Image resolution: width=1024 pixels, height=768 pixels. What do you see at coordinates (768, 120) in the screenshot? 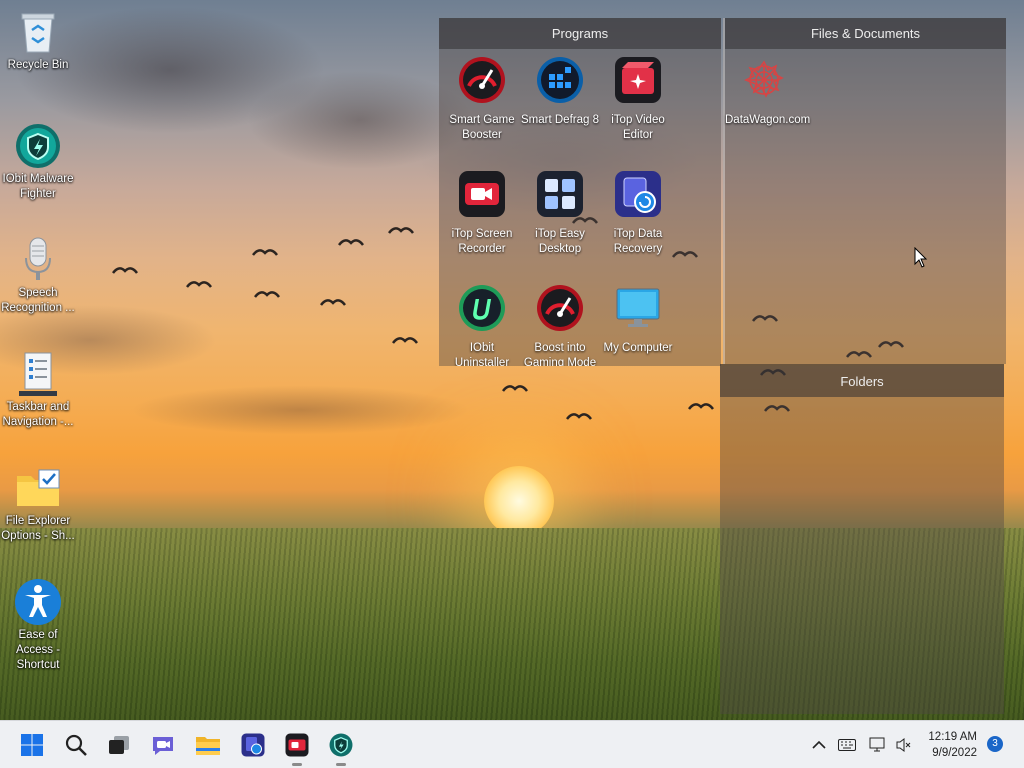
I see `file-label: DataWagon.com` at bounding box center [768, 120].